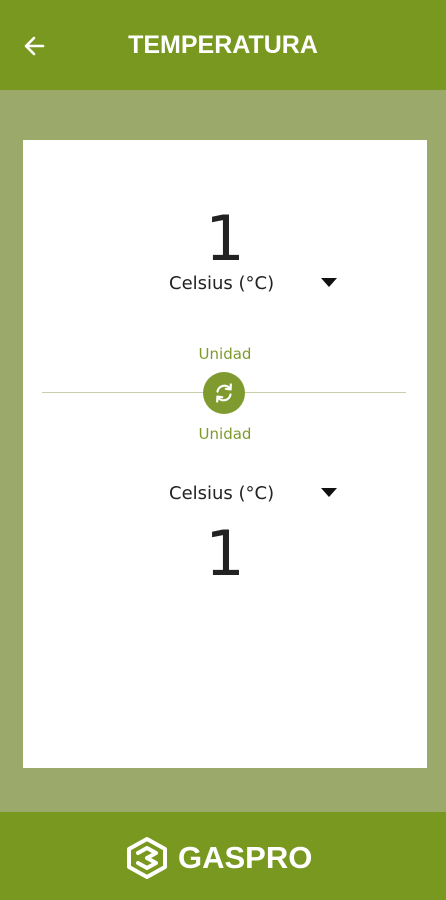 The height and width of the screenshot is (900, 446). I want to click on to-unit-label: Celsius (°C), so click(222, 493).